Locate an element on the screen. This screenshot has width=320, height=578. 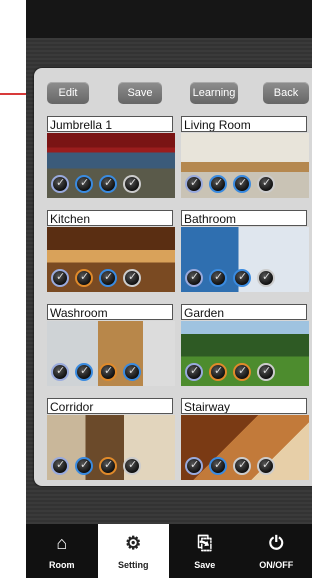
room-name: Kitchen is located at coordinates (110, 218).